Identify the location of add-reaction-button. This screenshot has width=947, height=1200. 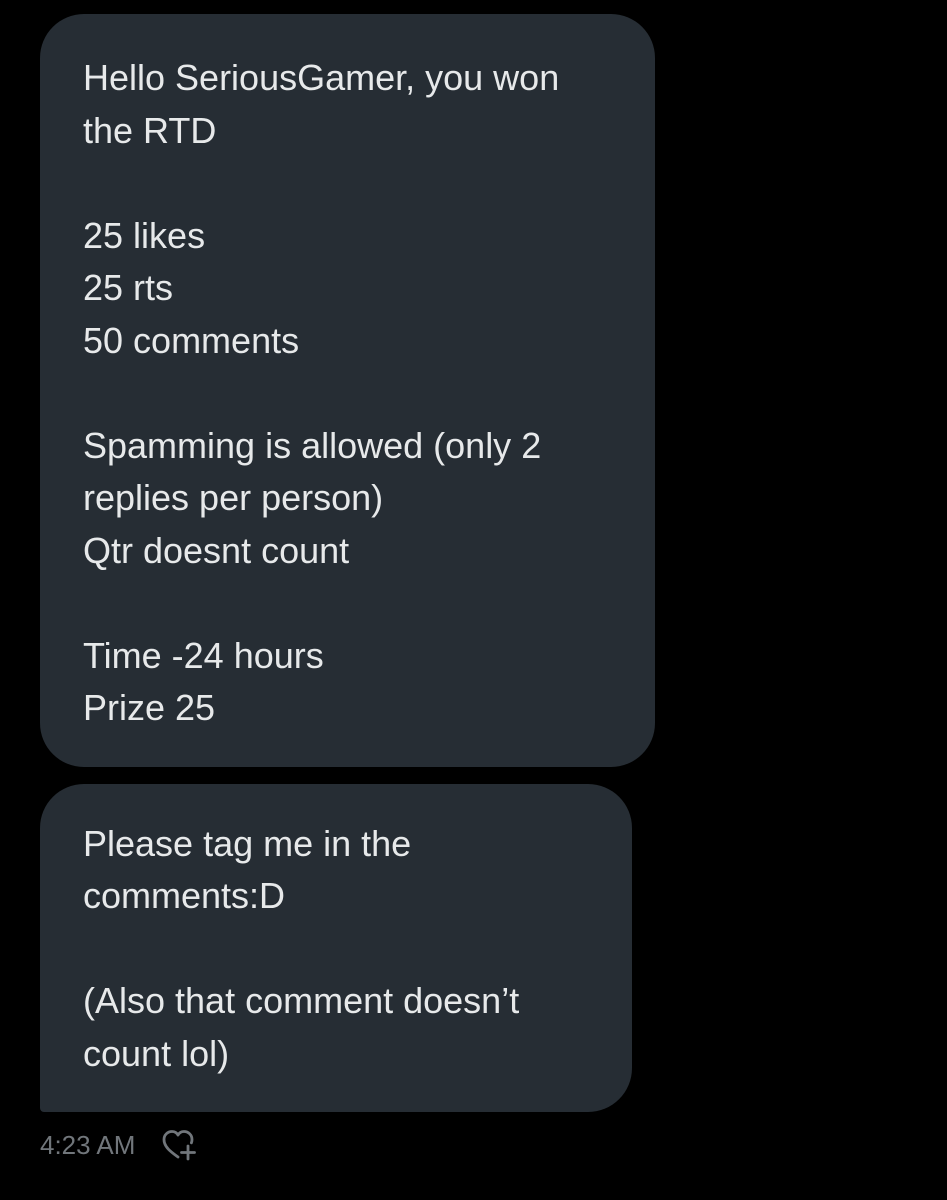
(179, 1145).